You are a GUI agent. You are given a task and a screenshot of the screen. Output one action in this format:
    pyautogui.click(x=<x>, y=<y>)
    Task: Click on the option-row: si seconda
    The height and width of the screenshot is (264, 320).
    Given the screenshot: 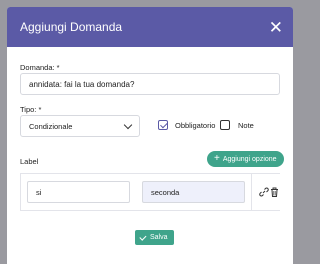 What is the action you would take?
    pyautogui.click(x=150, y=192)
    